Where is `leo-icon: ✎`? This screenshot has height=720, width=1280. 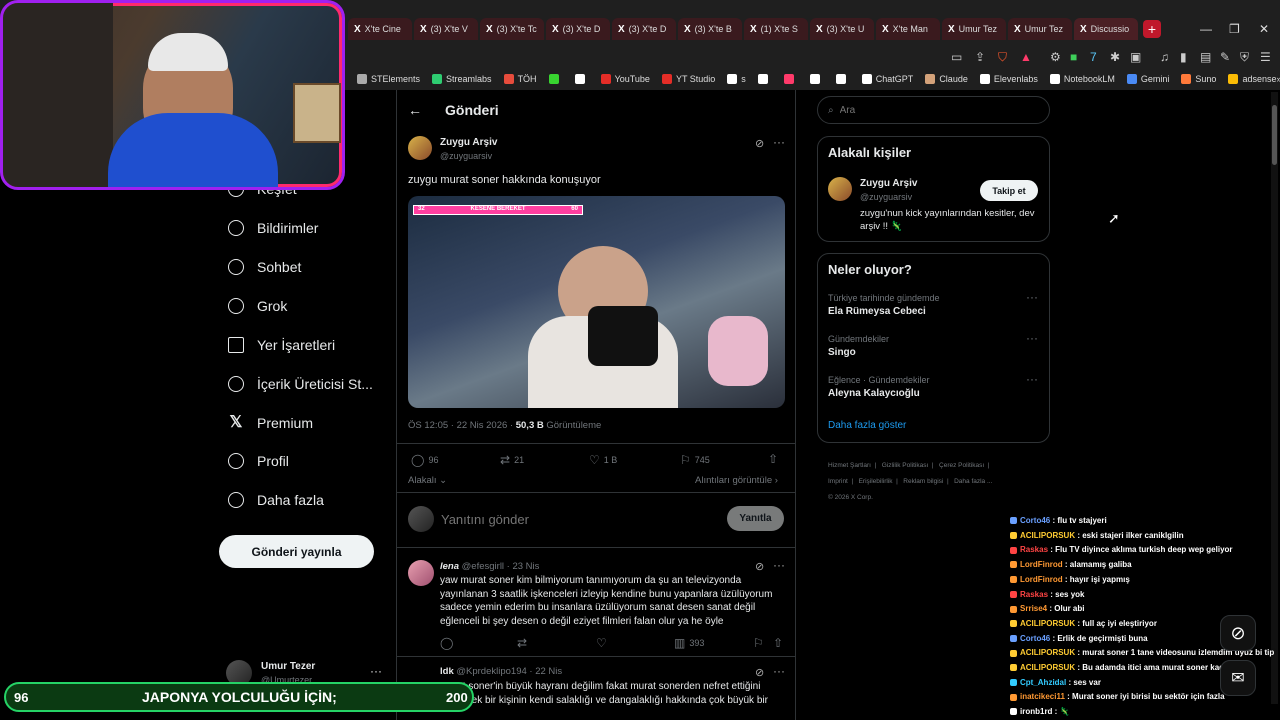 leo-icon: ✎ is located at coordinates (1225, 57).